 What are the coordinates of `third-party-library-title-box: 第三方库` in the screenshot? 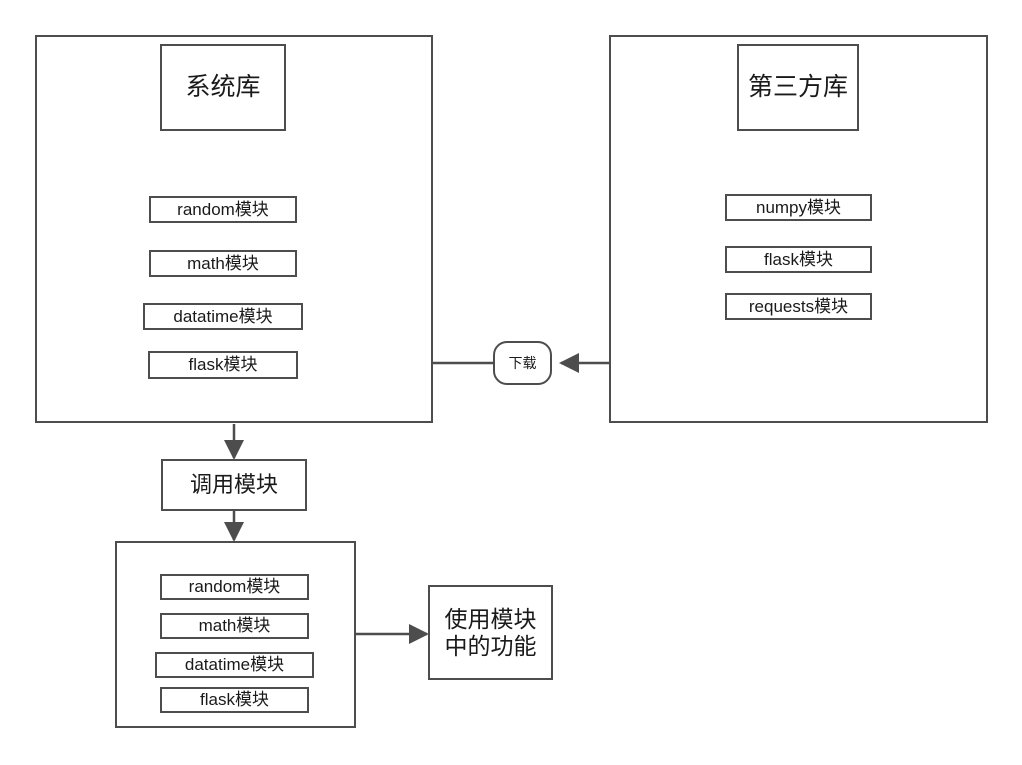 It's located at (798, 87).